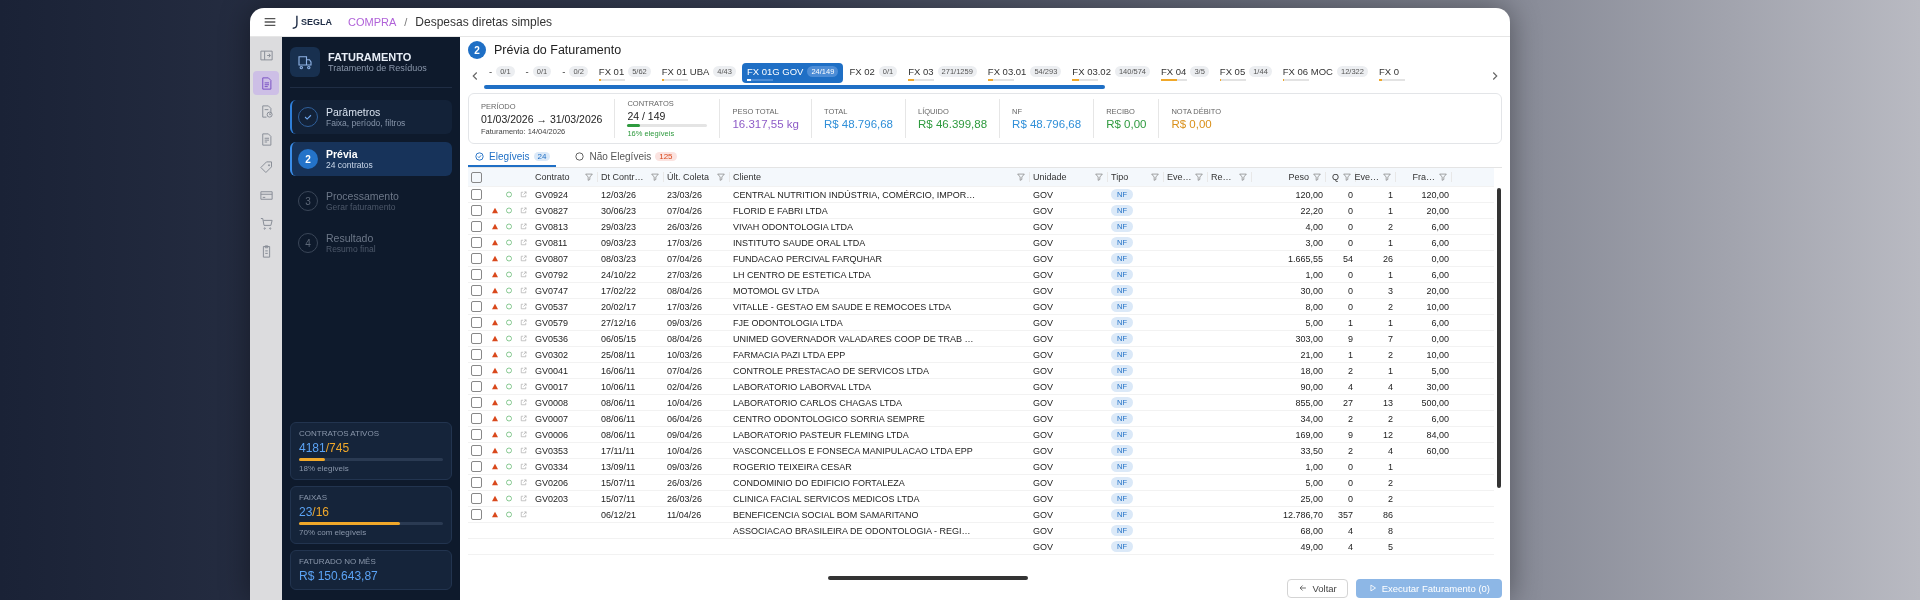 Image resolution: width=1920 pixels, height=600 pixels. Describe the element at coordinates (1120, 177) in the screenshot. I see `column-header: Tipo` at that location.